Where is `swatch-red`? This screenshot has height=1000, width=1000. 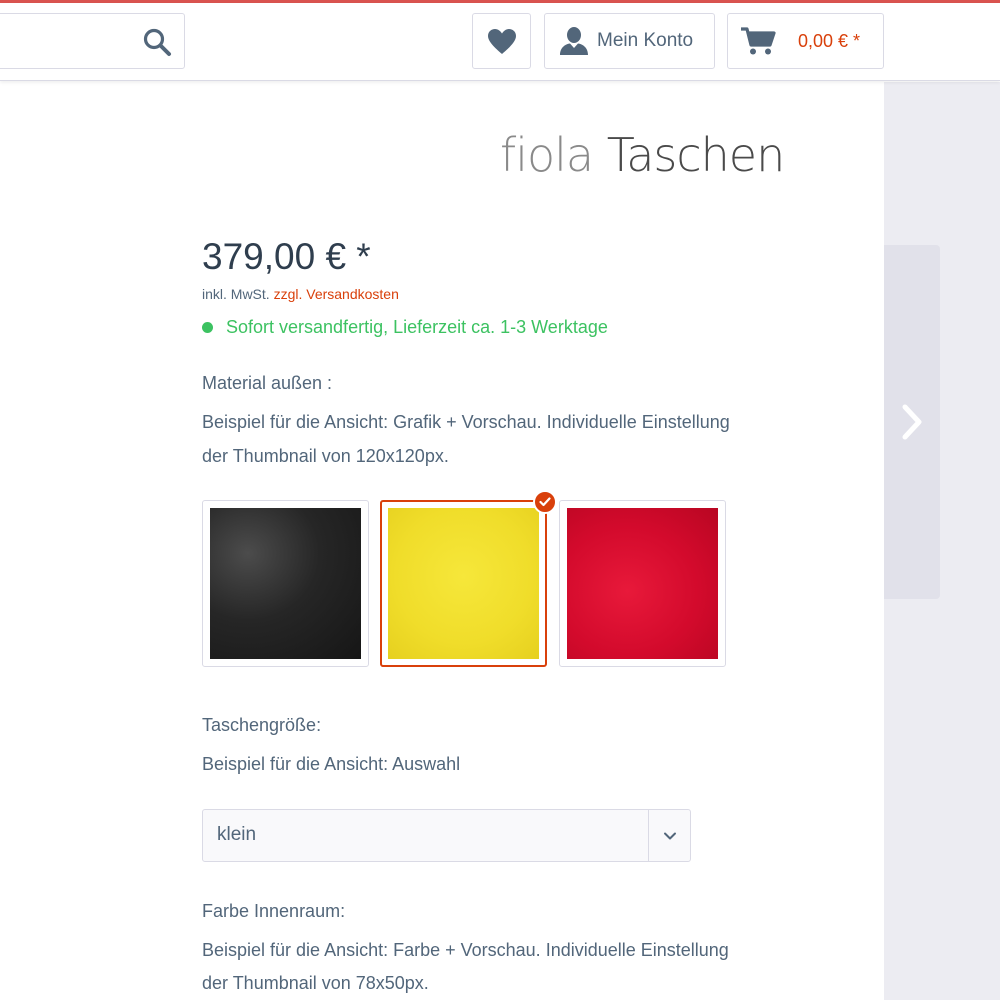 swatch-red is located at coordinates (642, 583).